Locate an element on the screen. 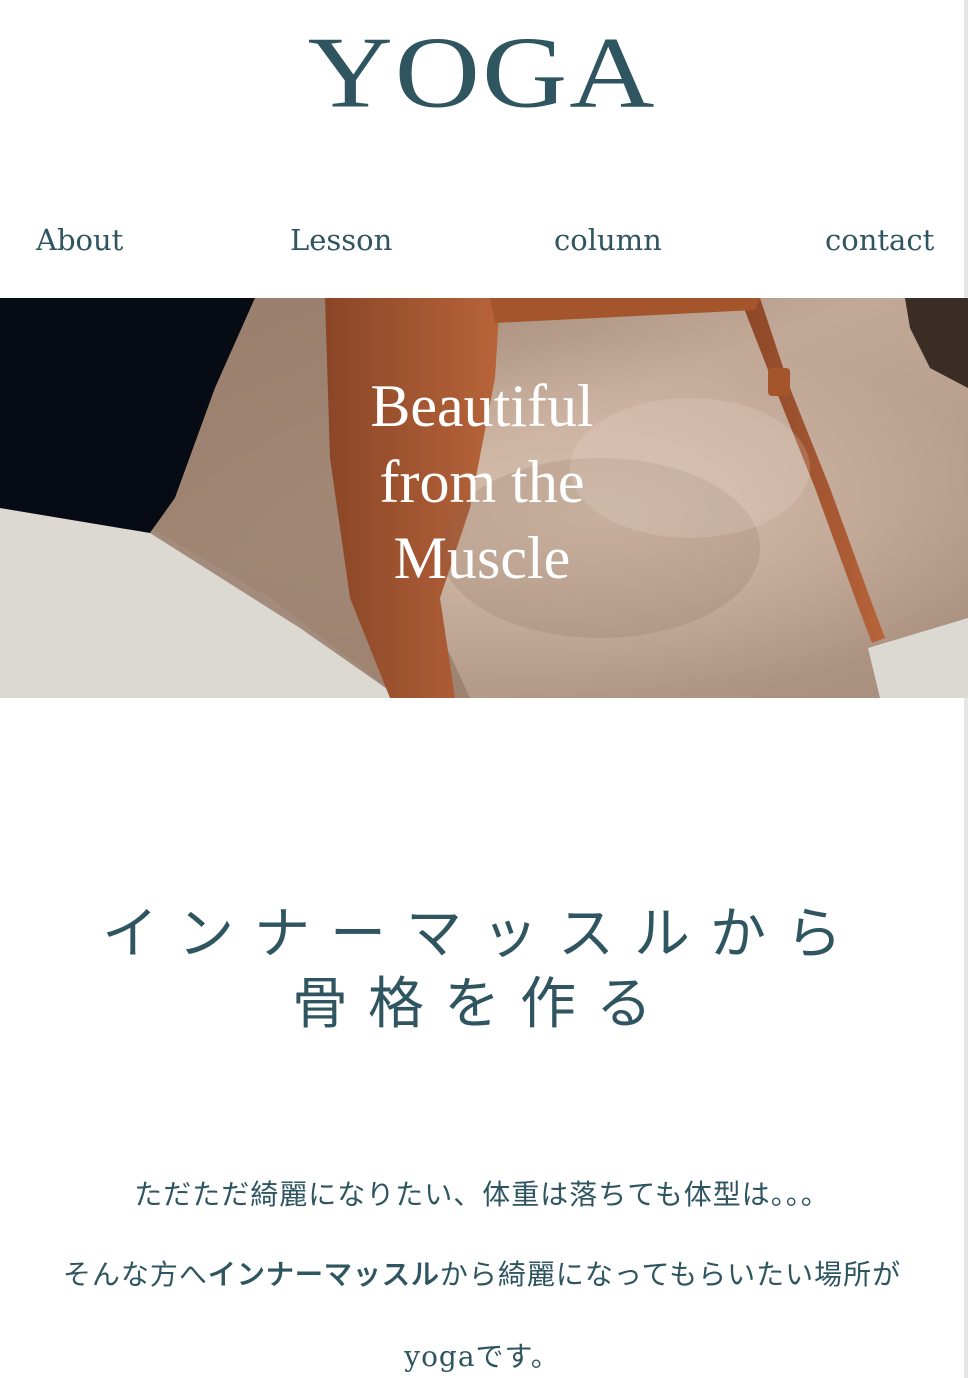 This screenshot has height=1378, width=968. intro-paragraph-line-1: ただただ綺麗になりたい、体重は落ちても体型は。。。 is located at coordinates (482, 1194).